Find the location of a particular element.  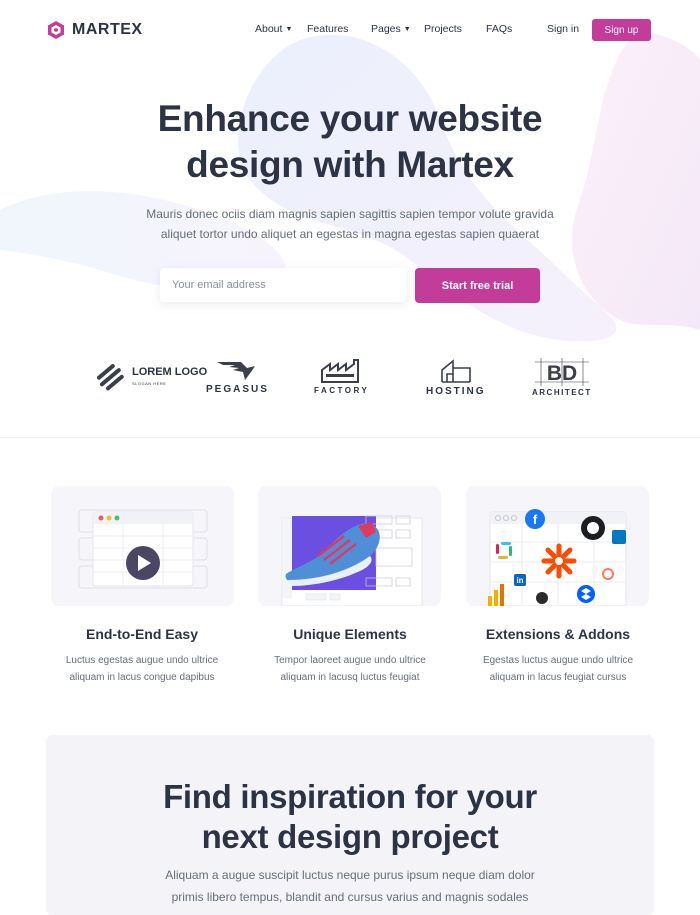

hosting-house-icon is located at coordinates (455, 371).